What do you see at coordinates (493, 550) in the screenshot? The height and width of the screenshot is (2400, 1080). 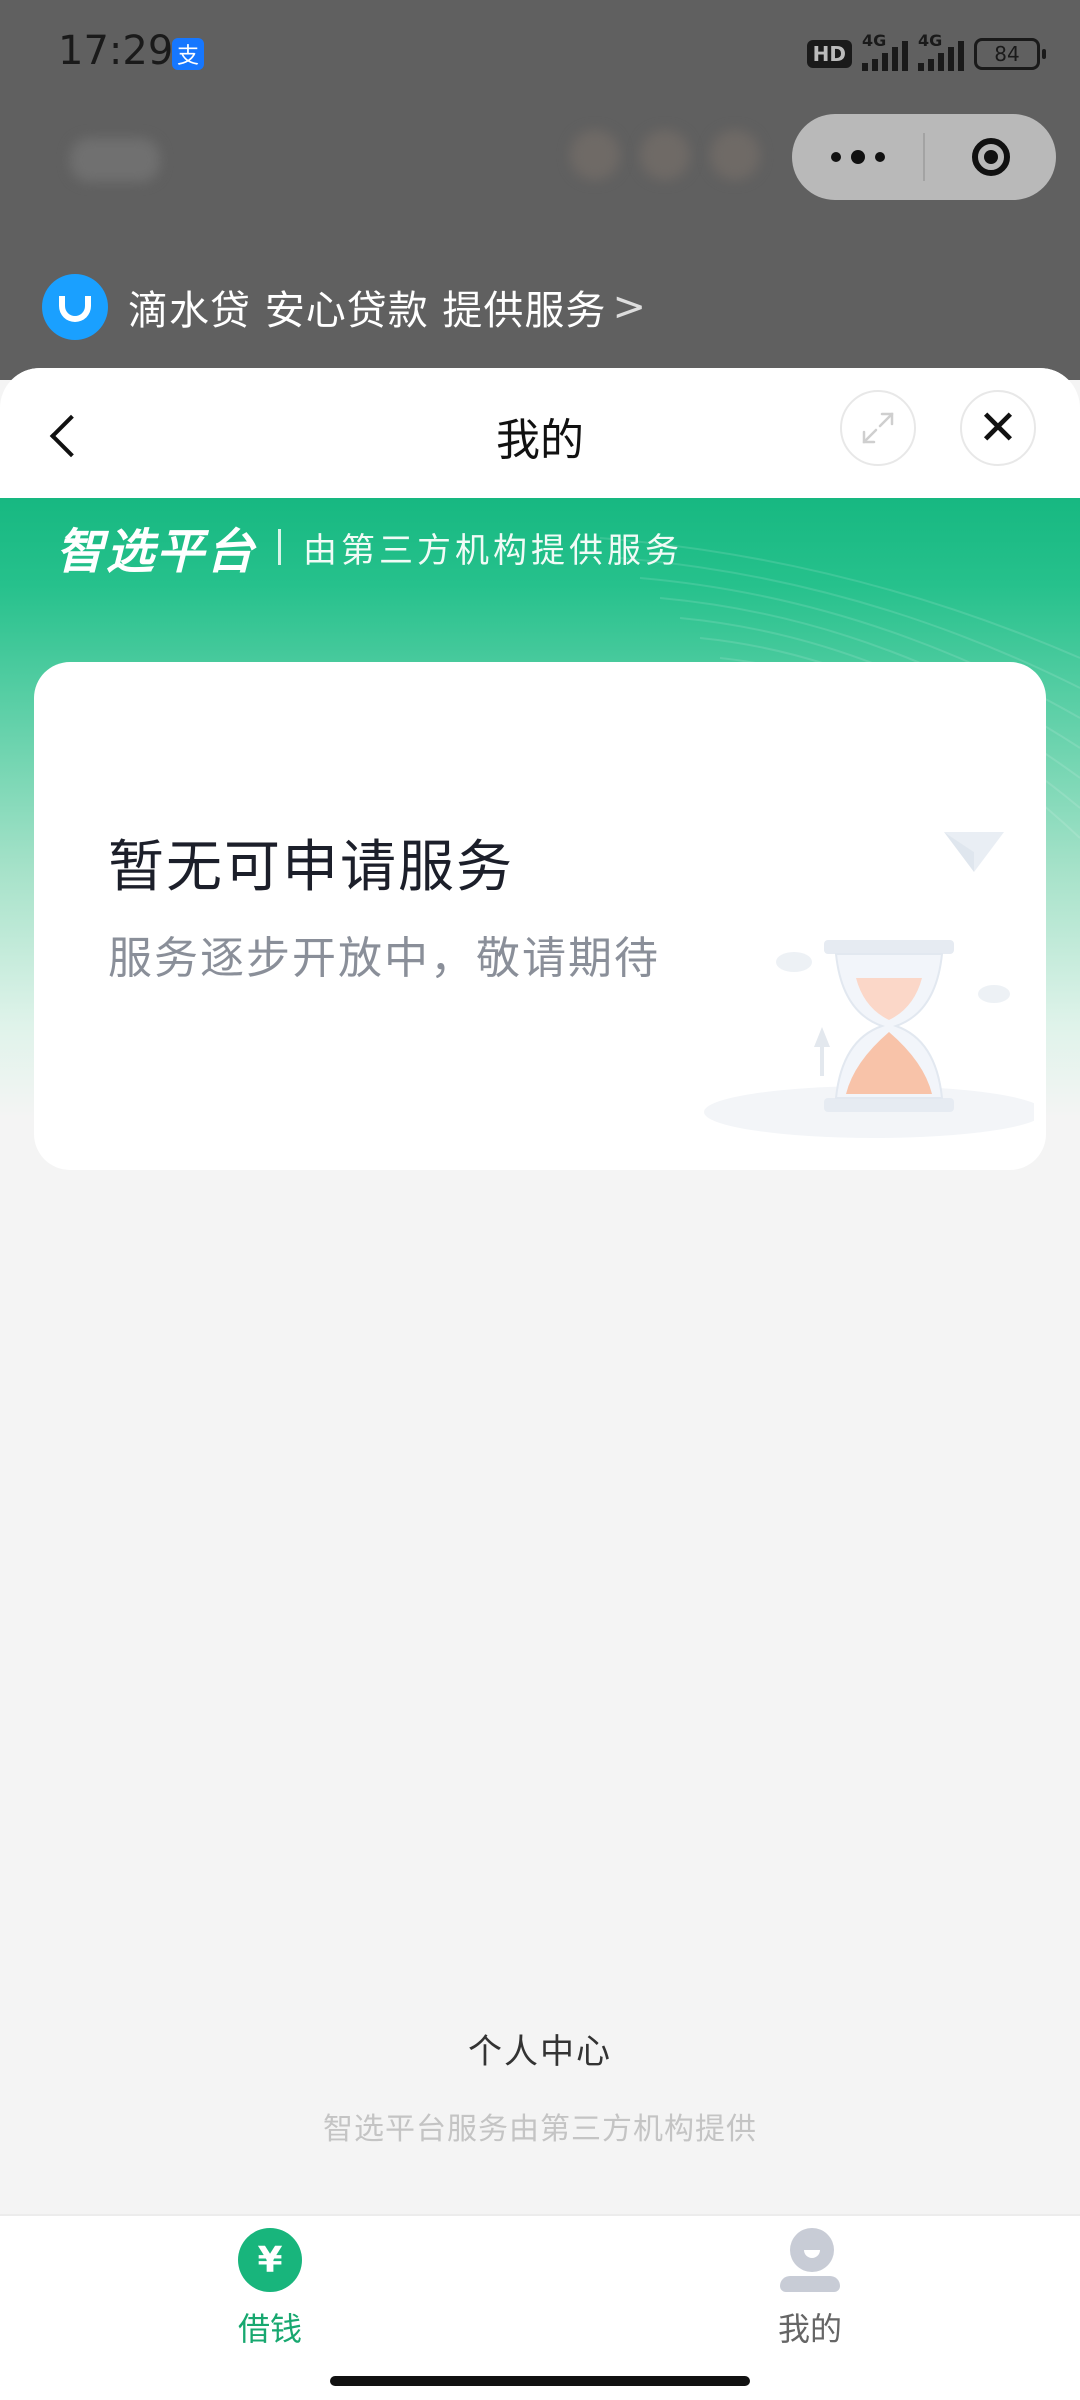 I see `brand-subtitle: 由第三方机构提供服务` at bounding box center [493, 550].